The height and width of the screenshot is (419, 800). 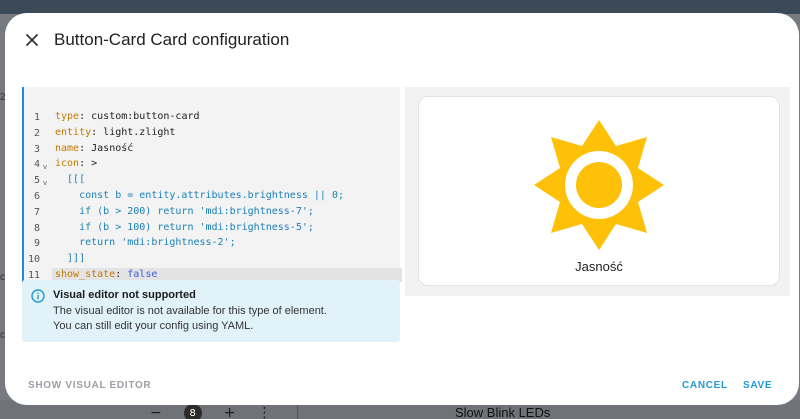 I want to click on yaml-value: Jasność, so click(x=112, y=148).